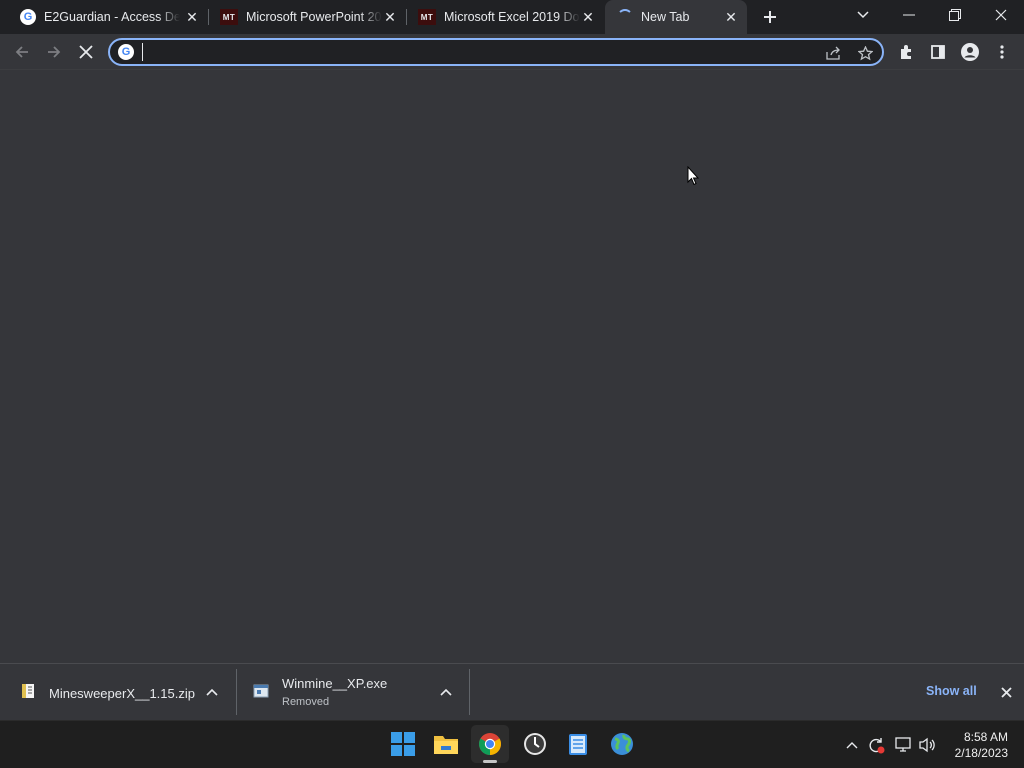 Image resolution: width=1024 pixels, height=768 pixels. I want to click on clock-date: 2/18/2023, so click(981, 753).